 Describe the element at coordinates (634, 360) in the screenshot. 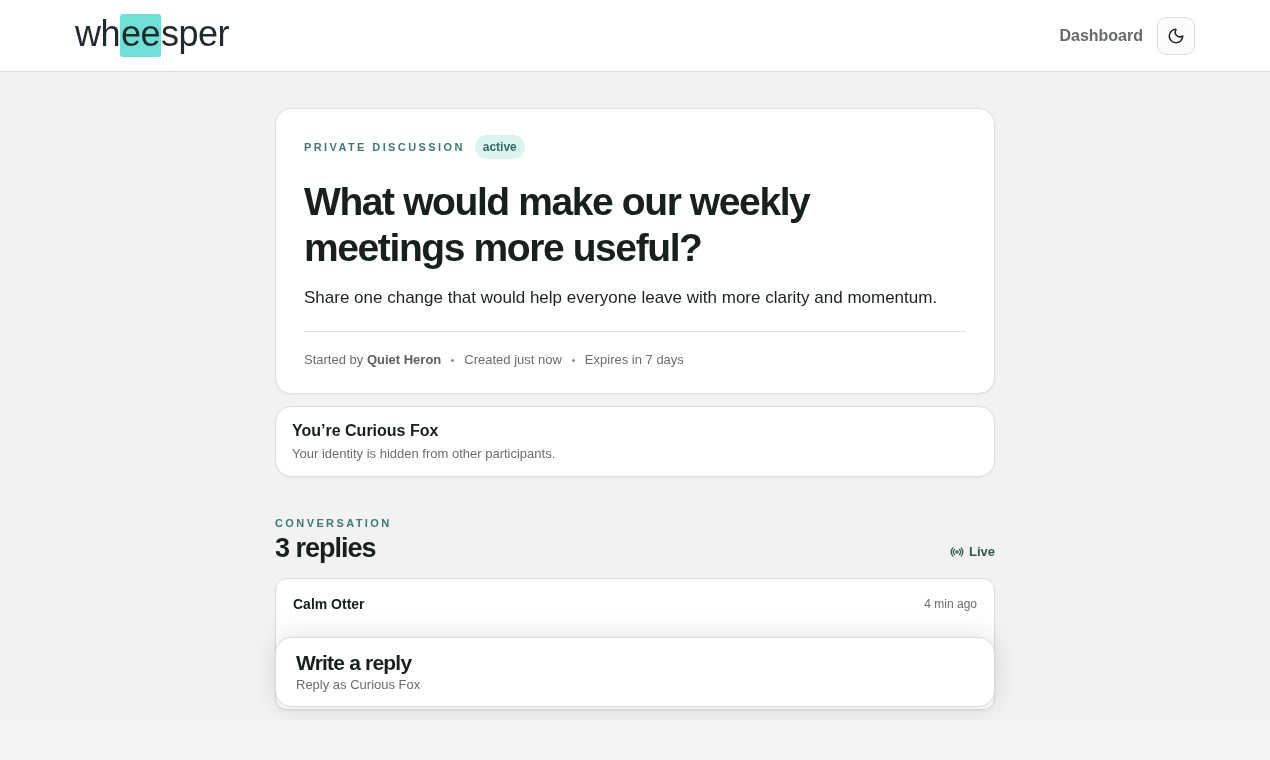

I see `meta-text: Expires in 7 days` at that location.